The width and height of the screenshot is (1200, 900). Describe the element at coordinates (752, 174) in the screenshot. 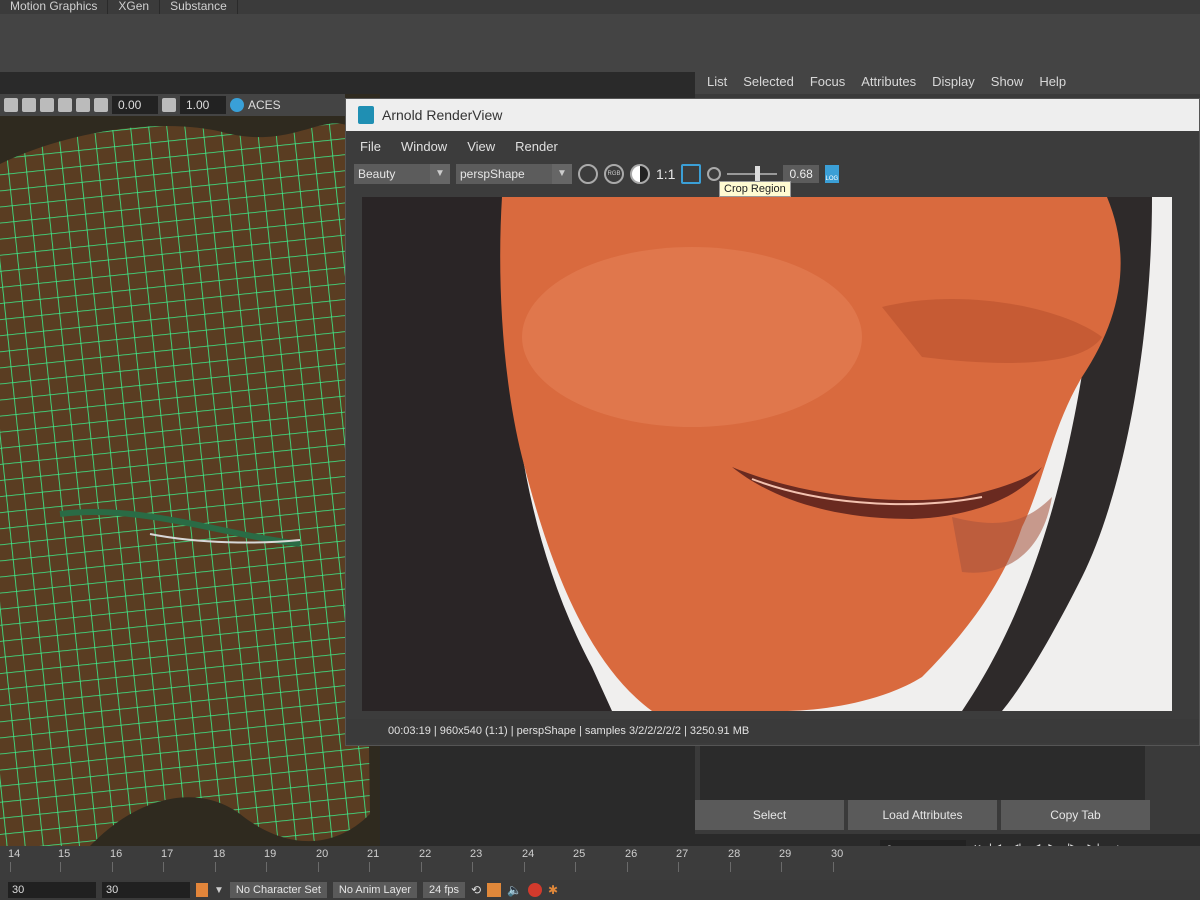

I see `exposure-slider` at that location.